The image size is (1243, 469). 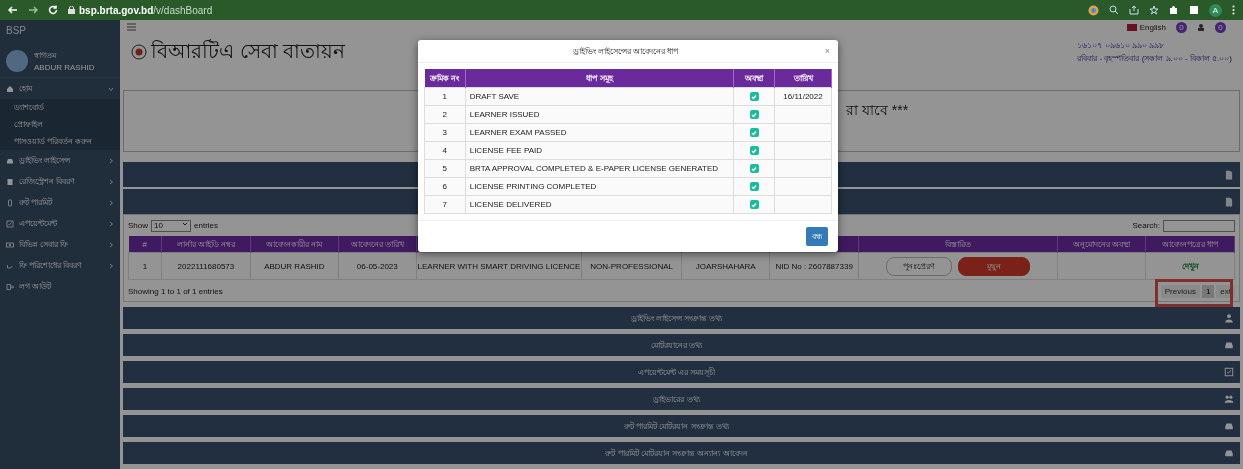 What do you see at coordinates (505, 150) in the screenshot?
I see `step-name: LICENSE FEE PAID` at bounding box center [505, 150].